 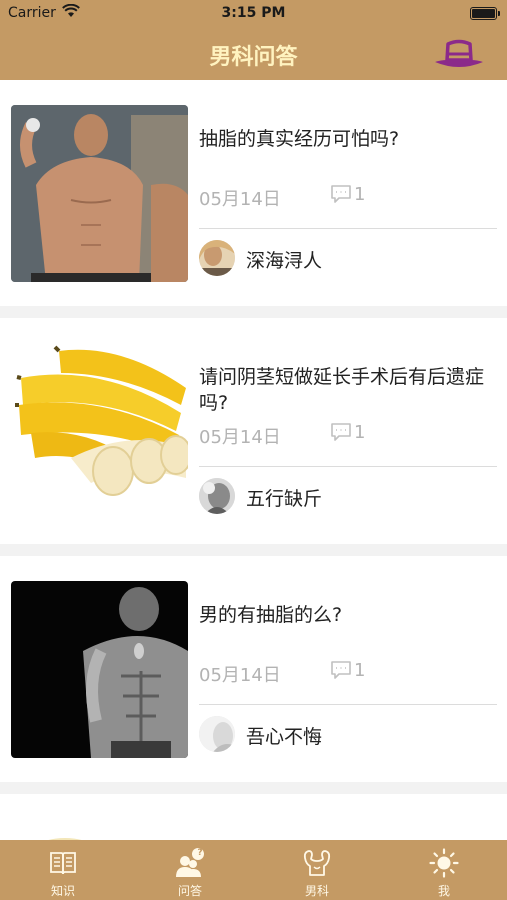 I want to click on tab-label: 问答, so click(x=189, y=891).